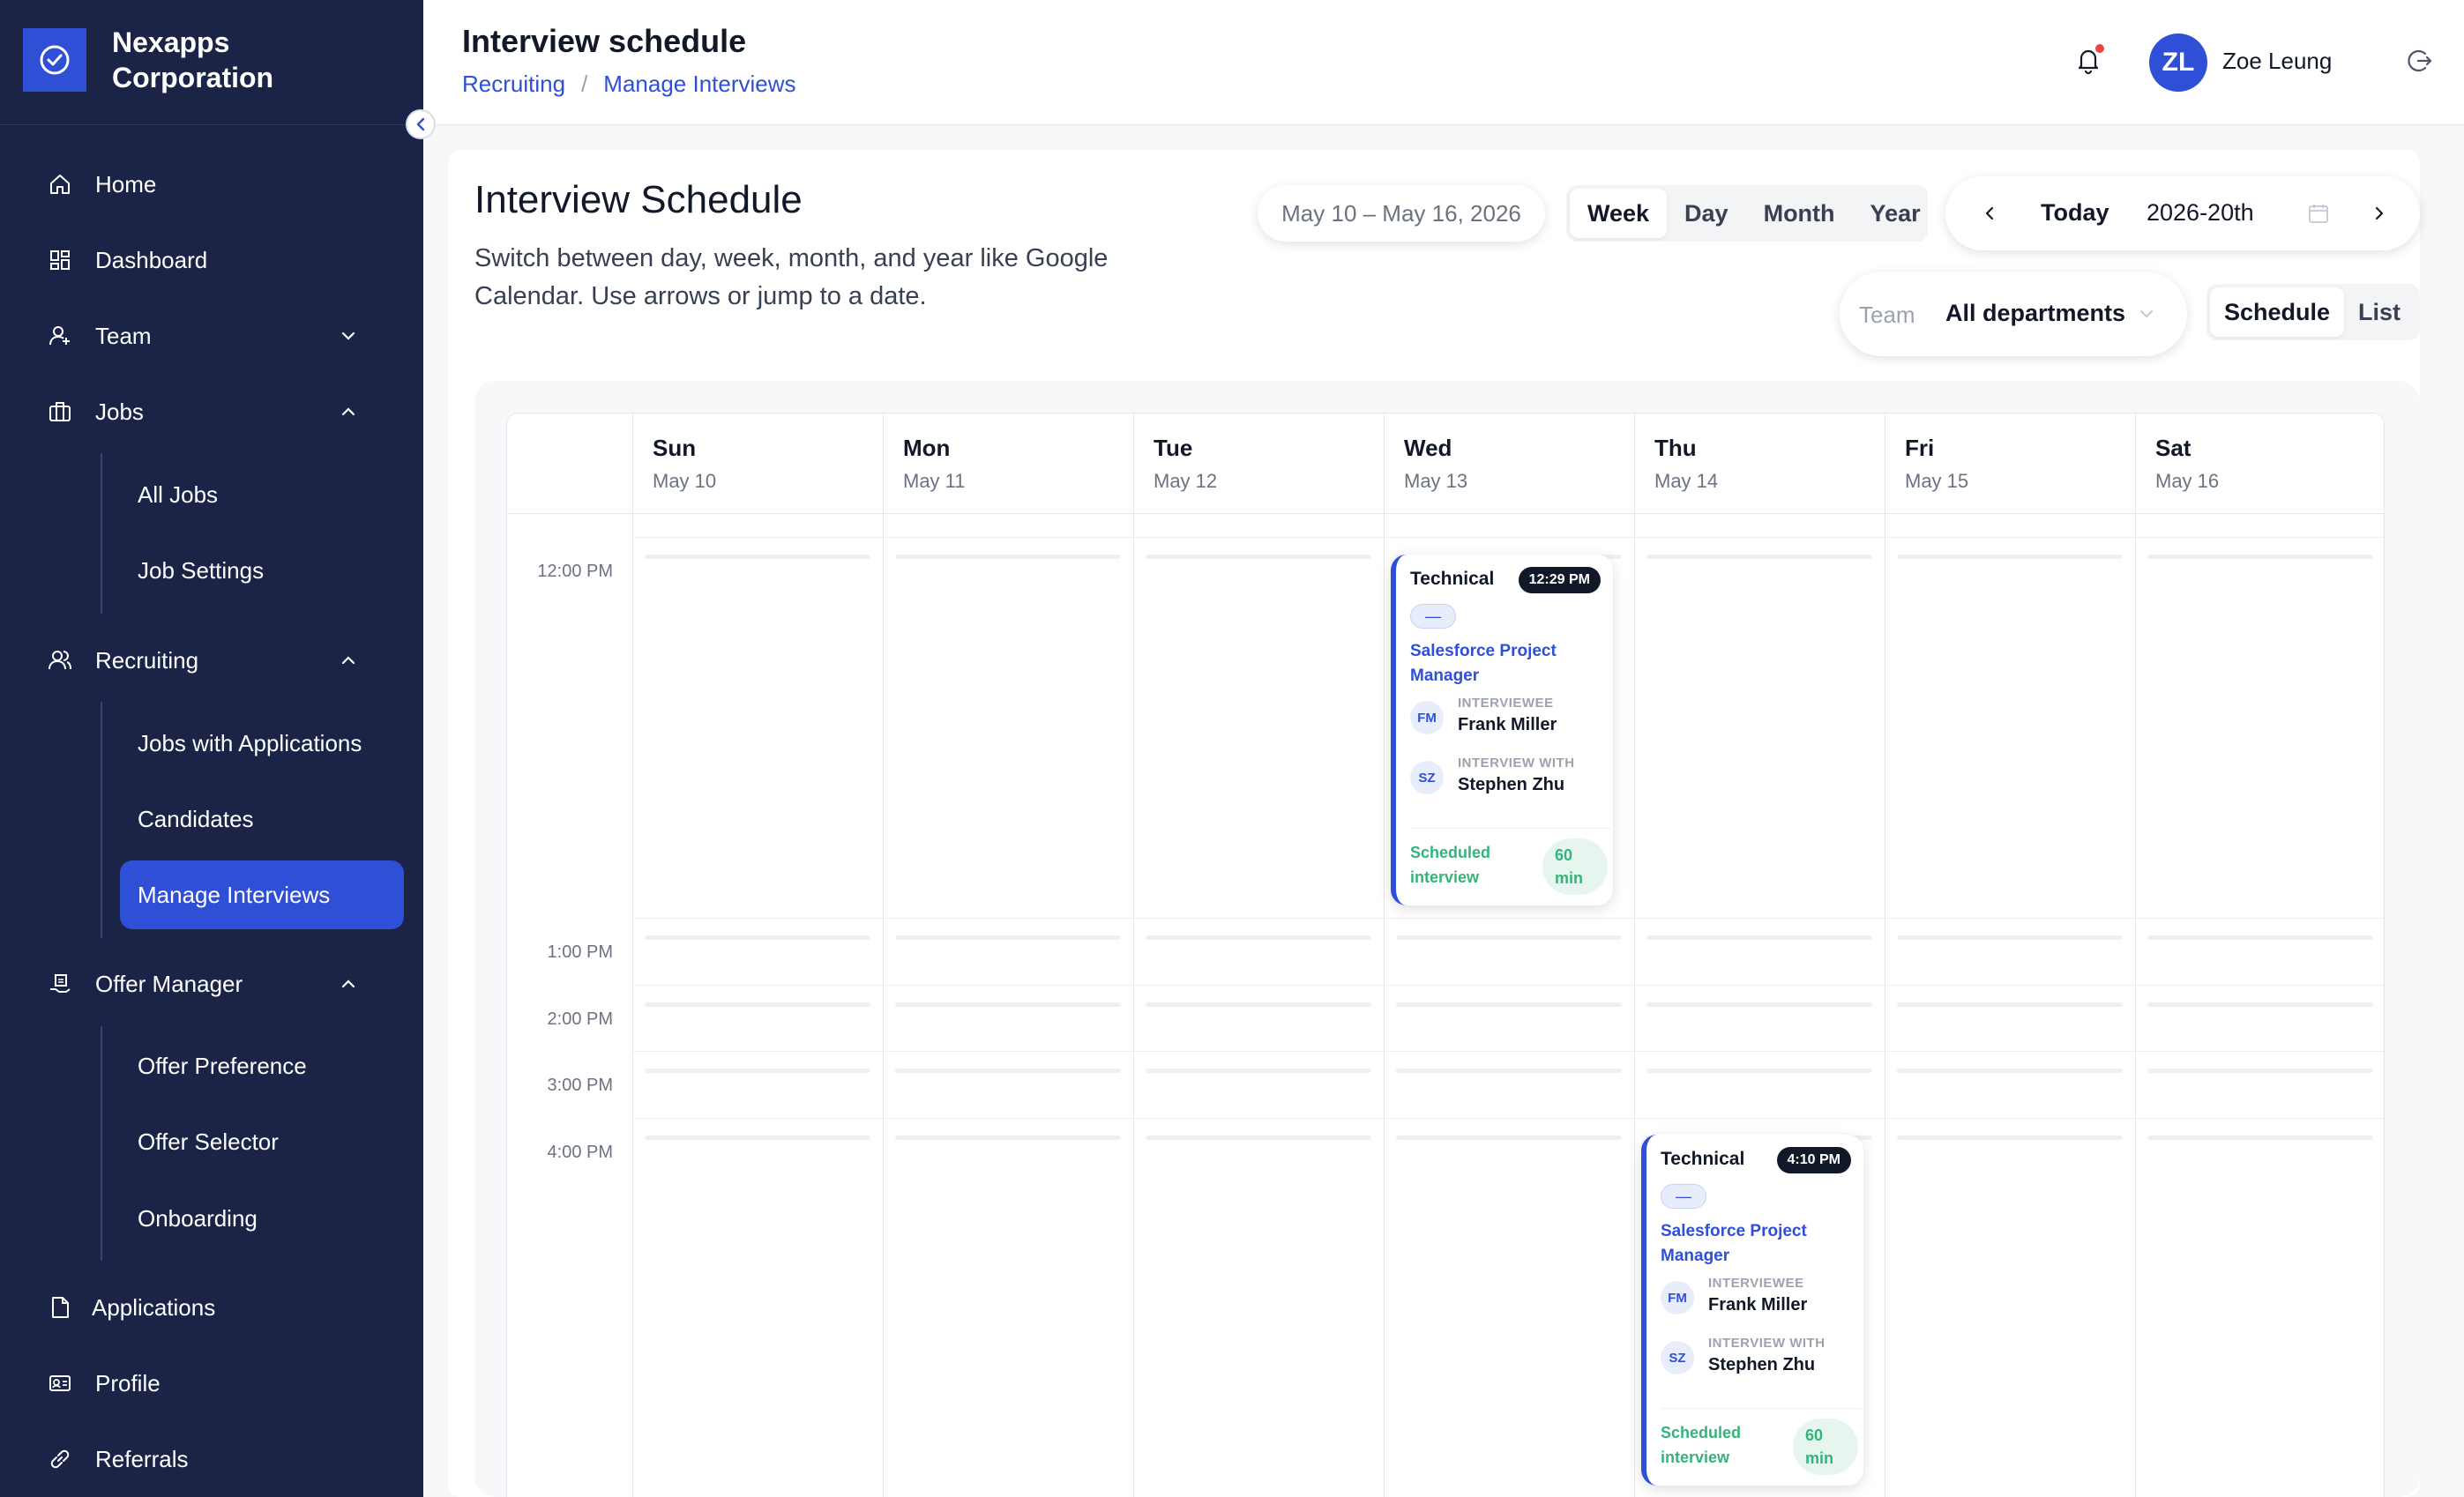 This screenshot has height=1497, width=2464. What do you see at coordinates (1759, 463) in the screenshot?
I see `day-header-thu: Thu May 14` at bounding box center [1759, 463].